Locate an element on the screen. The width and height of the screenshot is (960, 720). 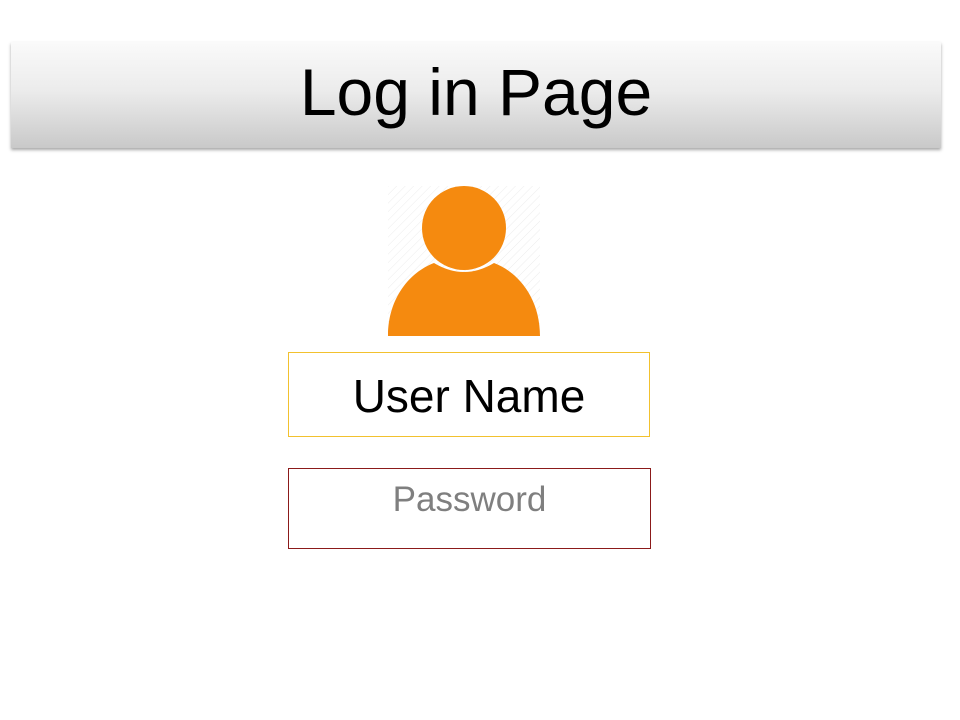
password-placeholder: Password is located at coordinates (469, 499).